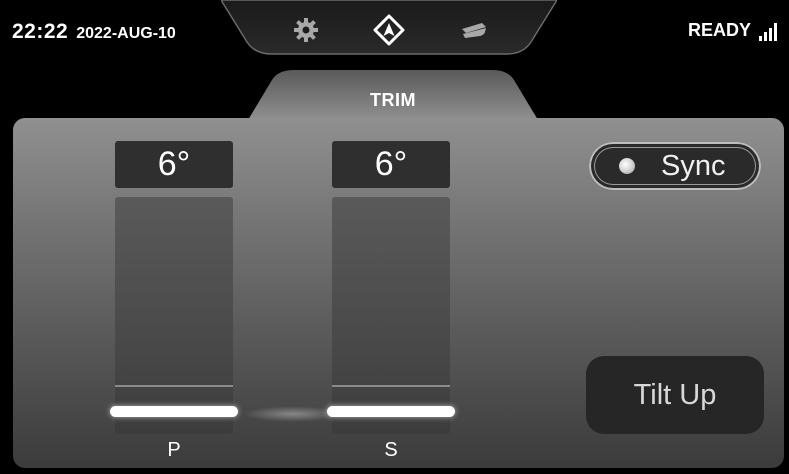 The height and width of the screenshot is (474, 789). What do you see at coordinates (174, 315) in the screenshot?
I see `port-trim-bar` at bounding box center [174, 315].